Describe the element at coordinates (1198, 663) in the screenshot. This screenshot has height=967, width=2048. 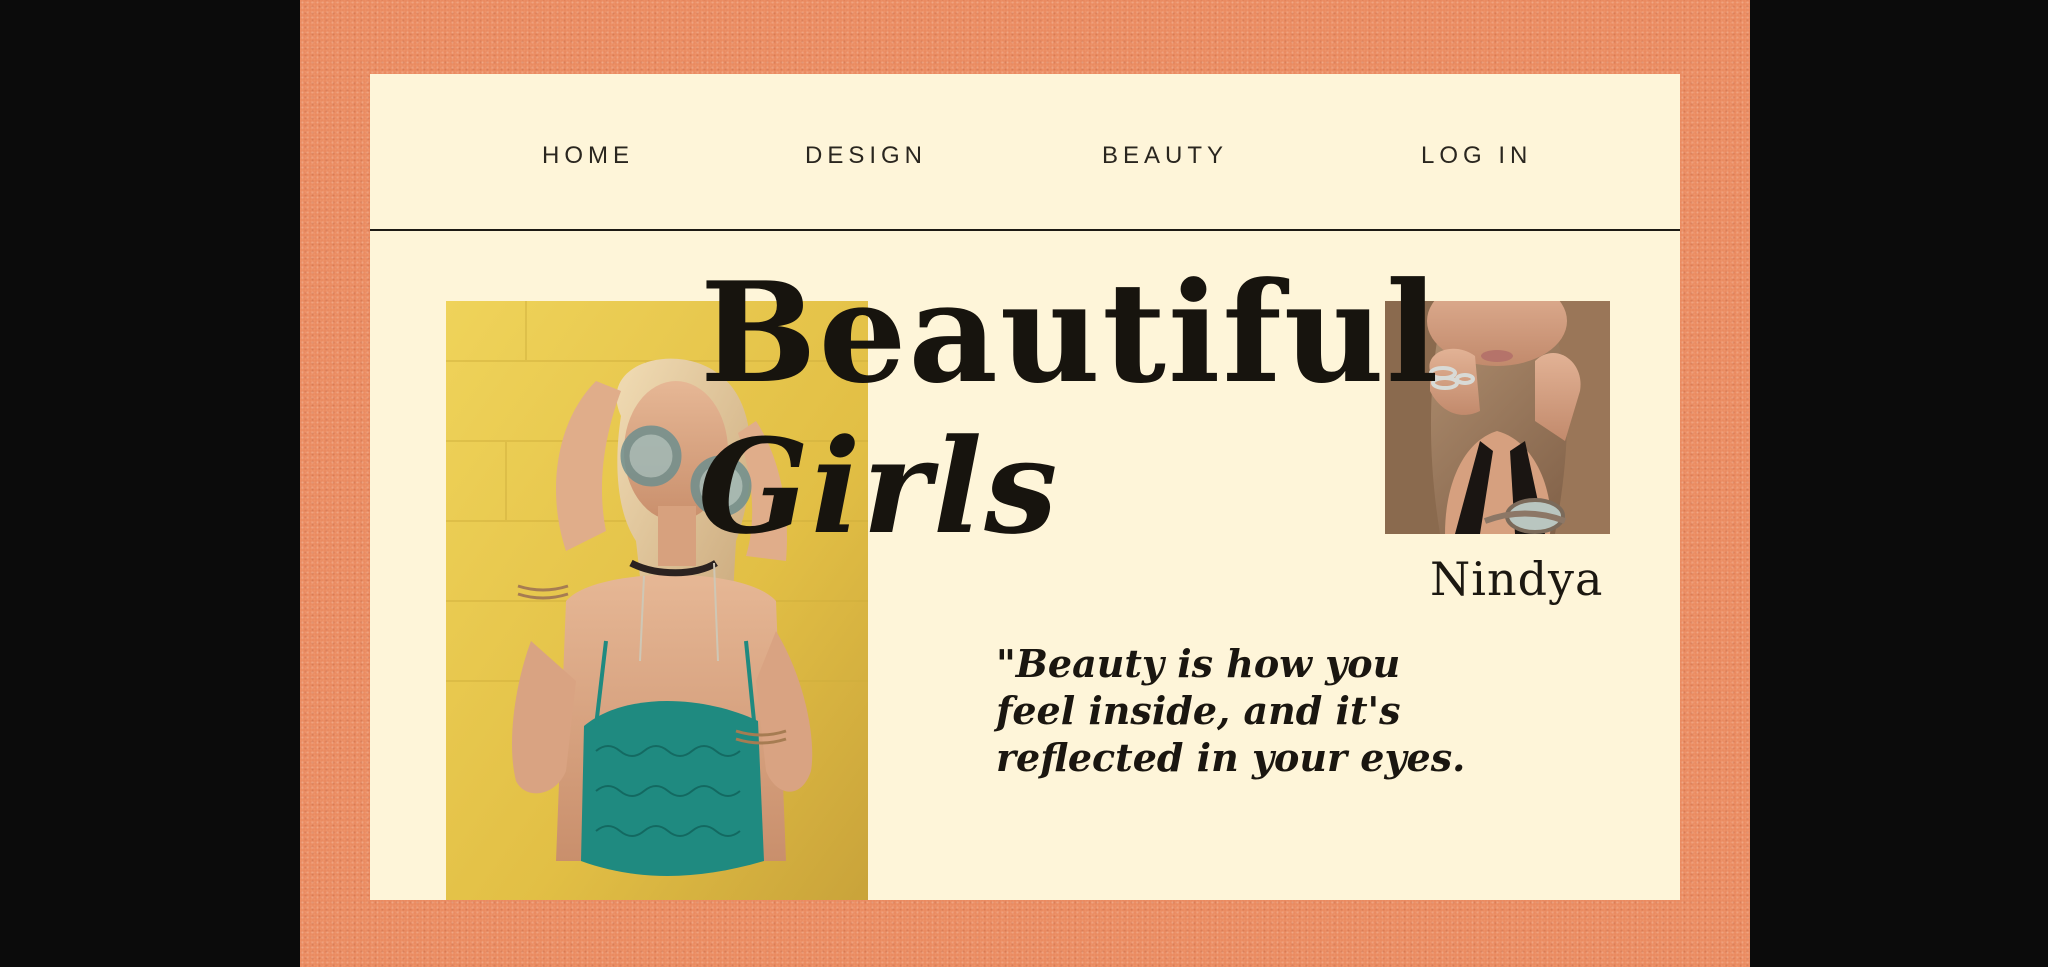
I see `quote-line-1: "Beauty is how you` at that location.